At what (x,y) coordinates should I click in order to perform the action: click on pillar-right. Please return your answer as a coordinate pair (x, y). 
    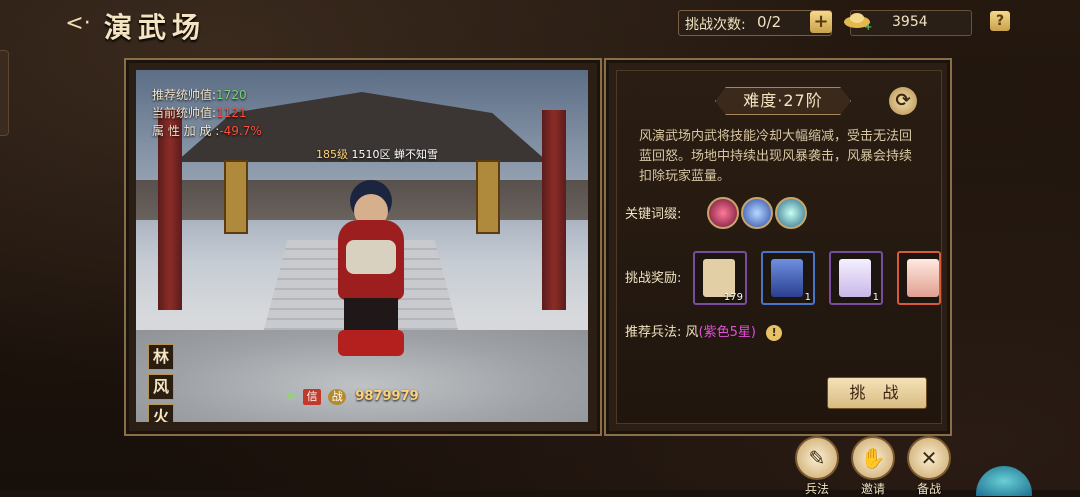
    Looking at the image, I should click on (554, 210).